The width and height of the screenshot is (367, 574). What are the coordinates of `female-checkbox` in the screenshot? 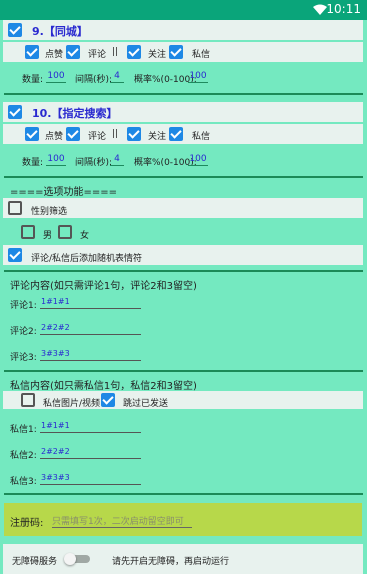 It's located at (65, 232).